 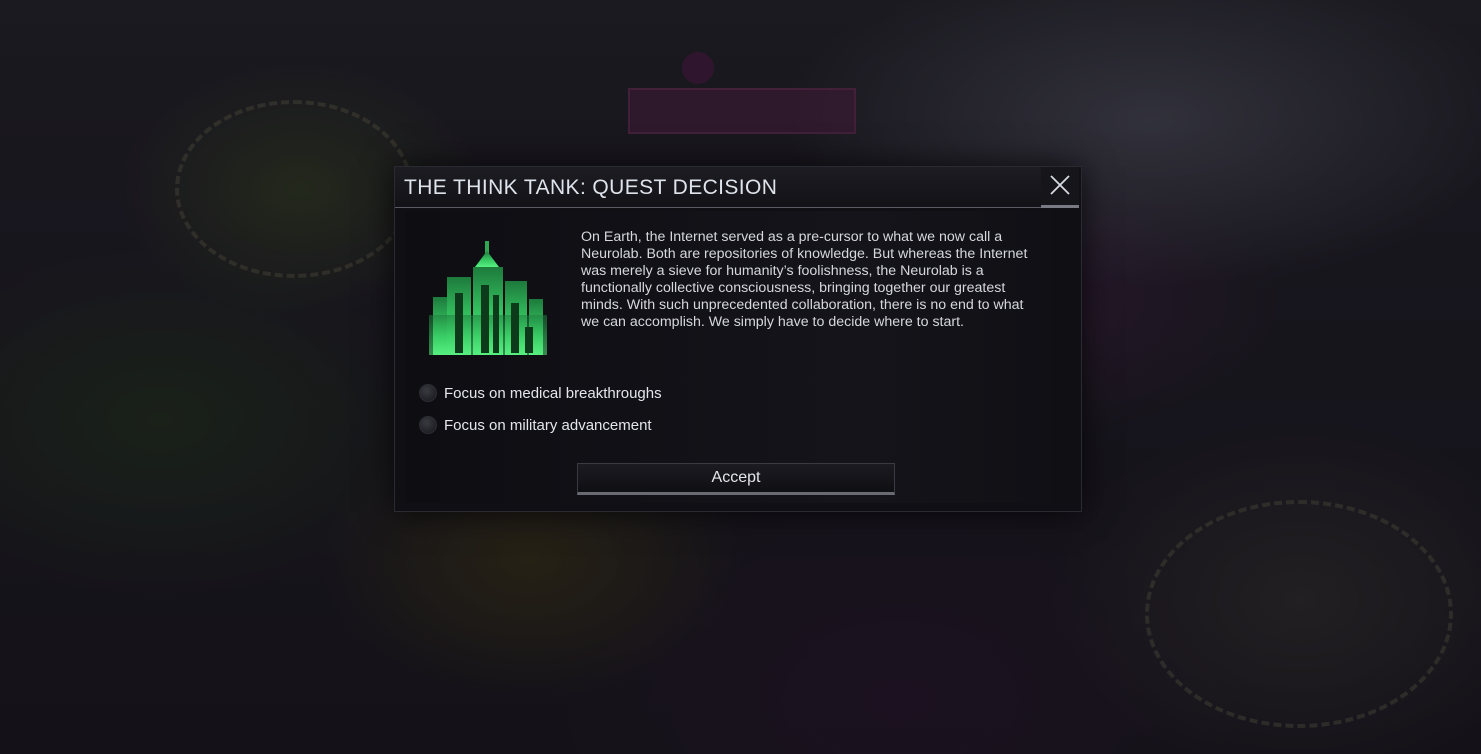 I want to click on dialog-header: THE THINK TANK: QUEST DECISION, so click(x=718, y=187).